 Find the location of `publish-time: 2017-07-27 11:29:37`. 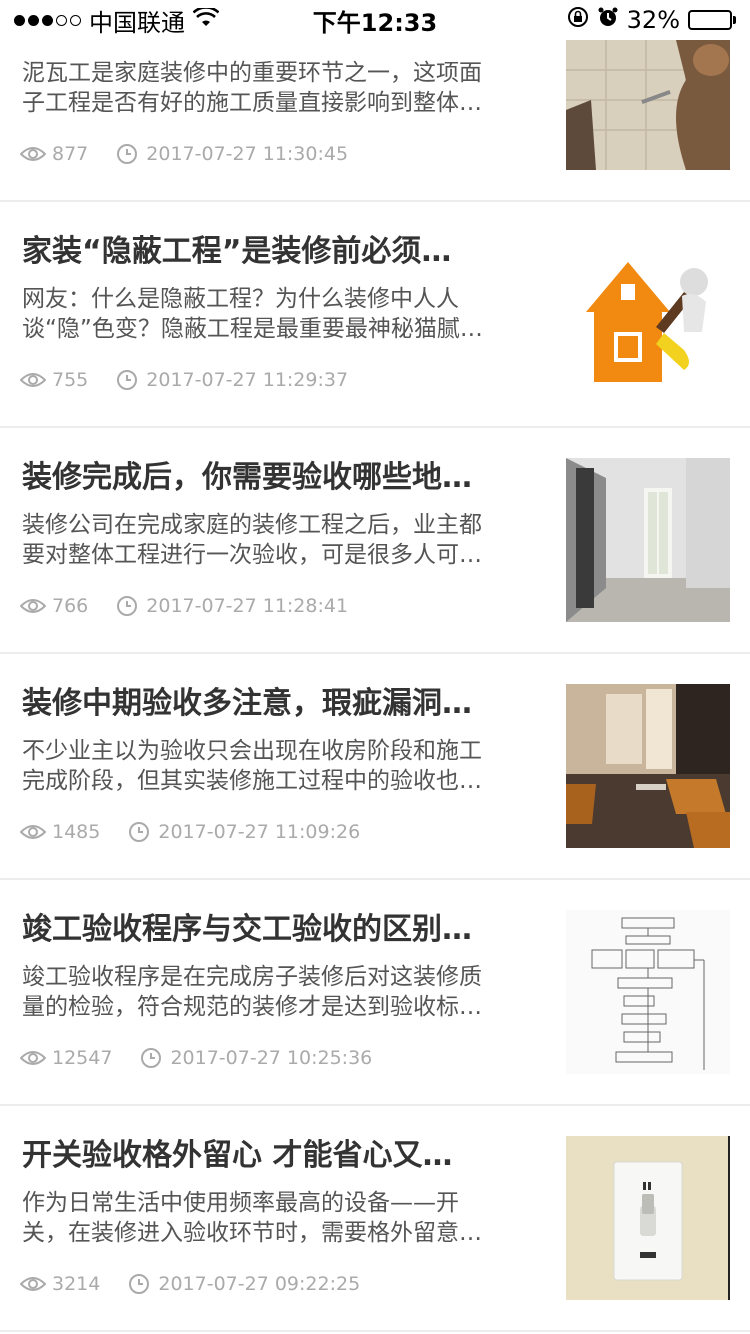

publish-time: 2017-07-27 11:29:37 is located at coordinates (232, 380).